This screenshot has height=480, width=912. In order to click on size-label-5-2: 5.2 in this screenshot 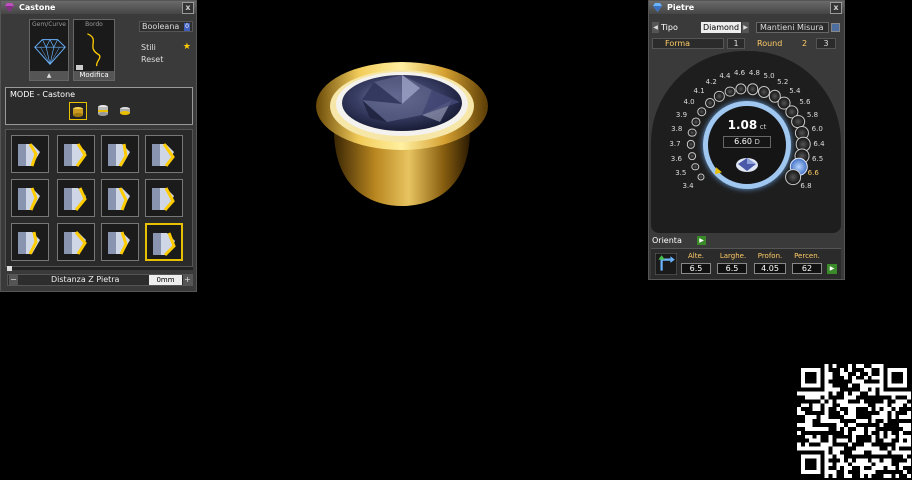, I will do `click(783, 82)`.